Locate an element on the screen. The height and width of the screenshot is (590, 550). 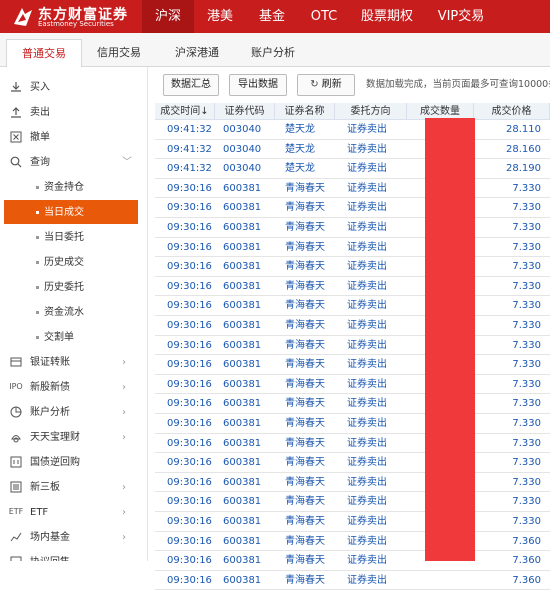
sidebar-item-buy: 买入 is located at coordinates (74, 87).